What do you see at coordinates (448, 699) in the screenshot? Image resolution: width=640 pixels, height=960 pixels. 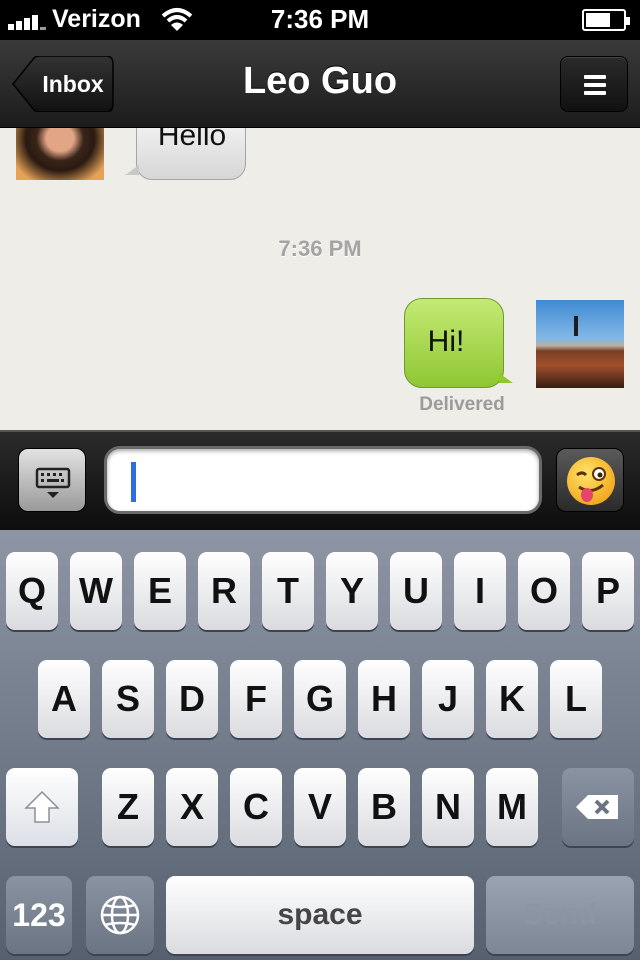 I see `key-j: J` at bounding box center [448, 699].